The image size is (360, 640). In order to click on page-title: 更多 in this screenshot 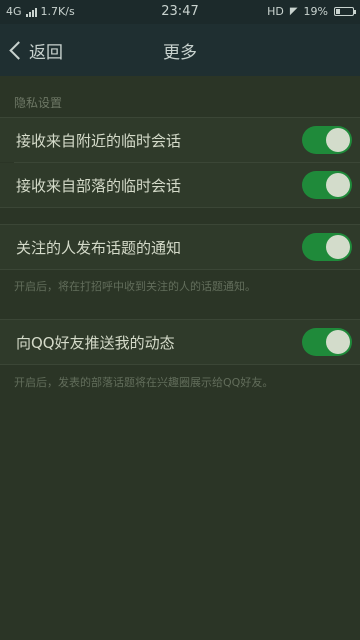, I will do `click(180, 53)`.